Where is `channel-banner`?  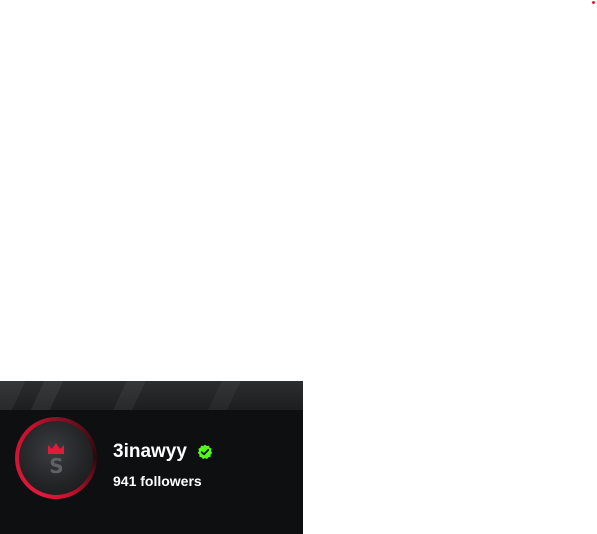 channel-banner is located at coordinates (151, 395).